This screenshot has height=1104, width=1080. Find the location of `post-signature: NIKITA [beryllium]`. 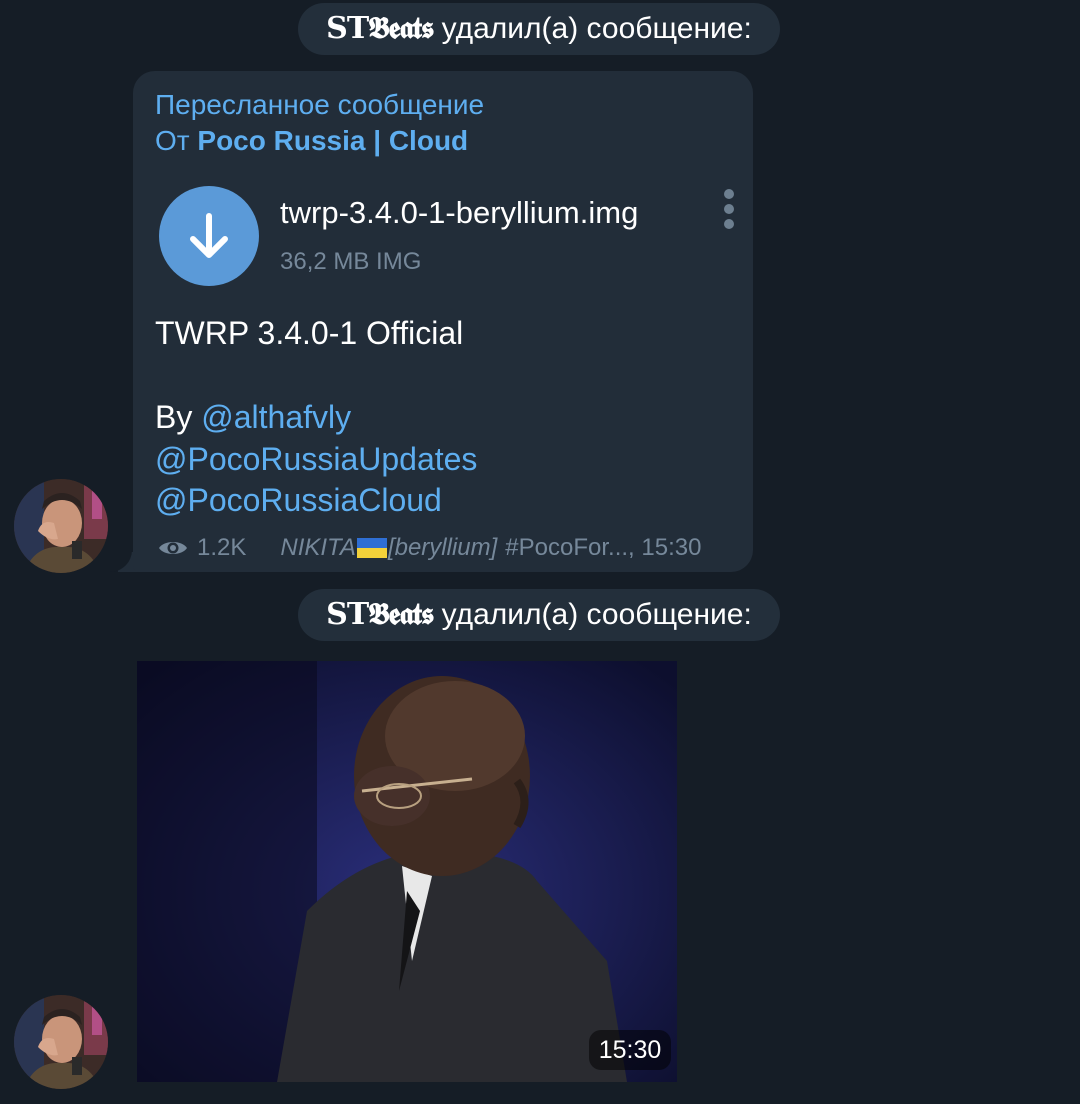

post-signature: NIKITA [beryllium] is located at coordinates (388, 548).